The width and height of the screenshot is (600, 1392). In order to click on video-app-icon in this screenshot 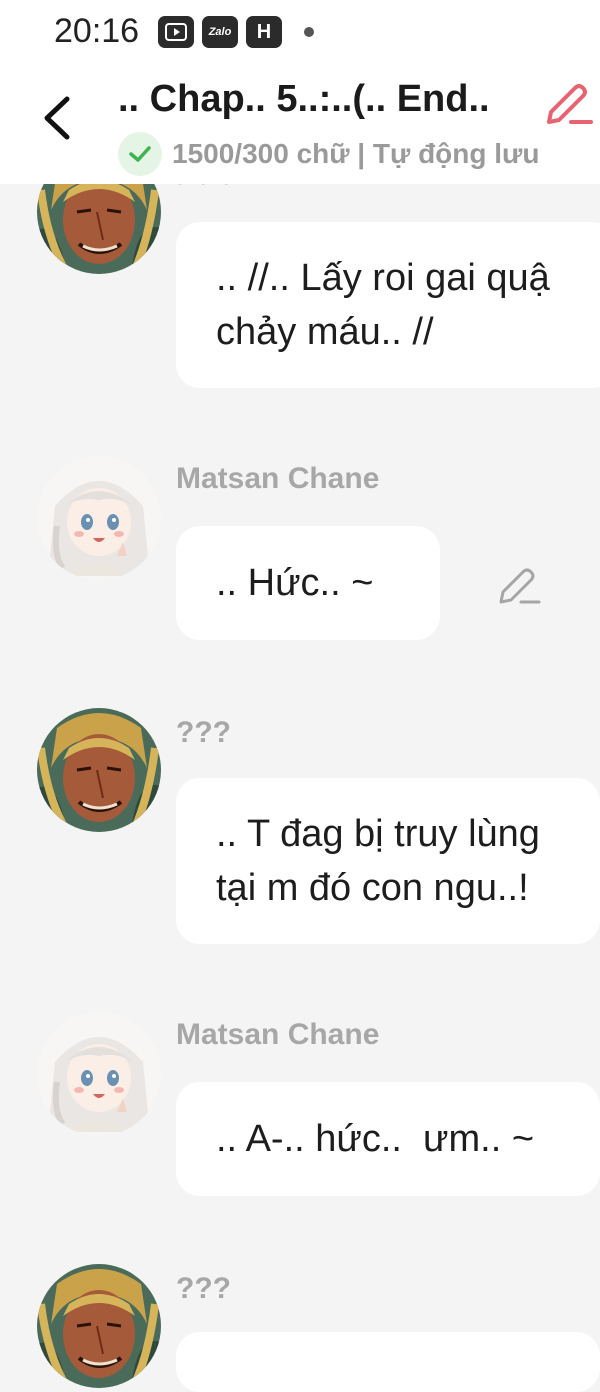, I will do `click(176, 32)`.